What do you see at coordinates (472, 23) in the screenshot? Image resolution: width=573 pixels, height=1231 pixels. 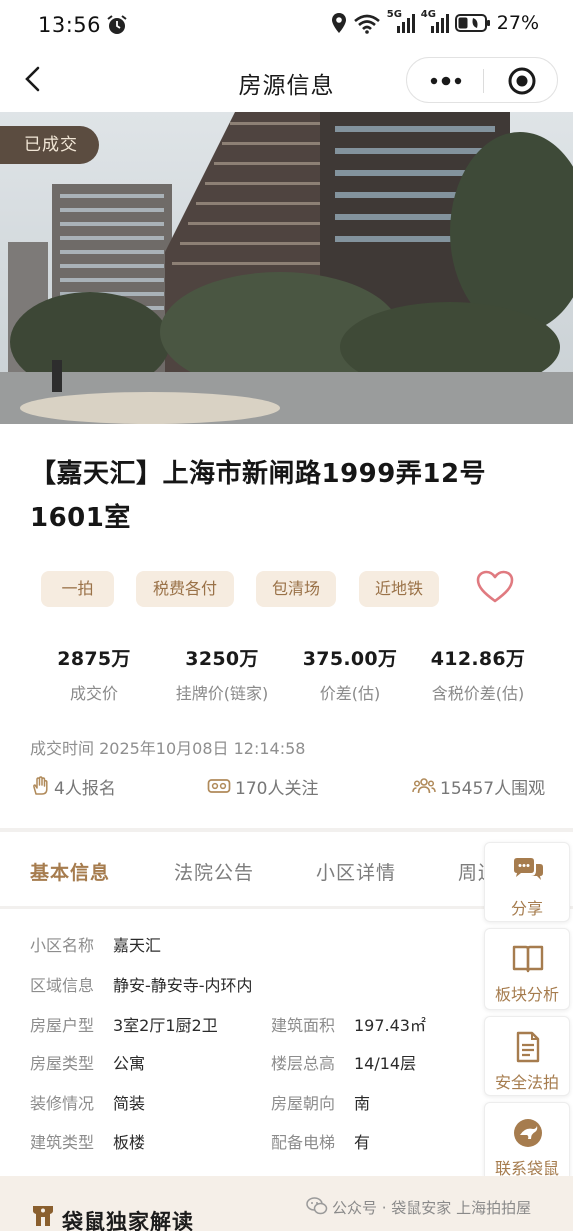 I see `battery-icon` at bounding box center [472, 23].